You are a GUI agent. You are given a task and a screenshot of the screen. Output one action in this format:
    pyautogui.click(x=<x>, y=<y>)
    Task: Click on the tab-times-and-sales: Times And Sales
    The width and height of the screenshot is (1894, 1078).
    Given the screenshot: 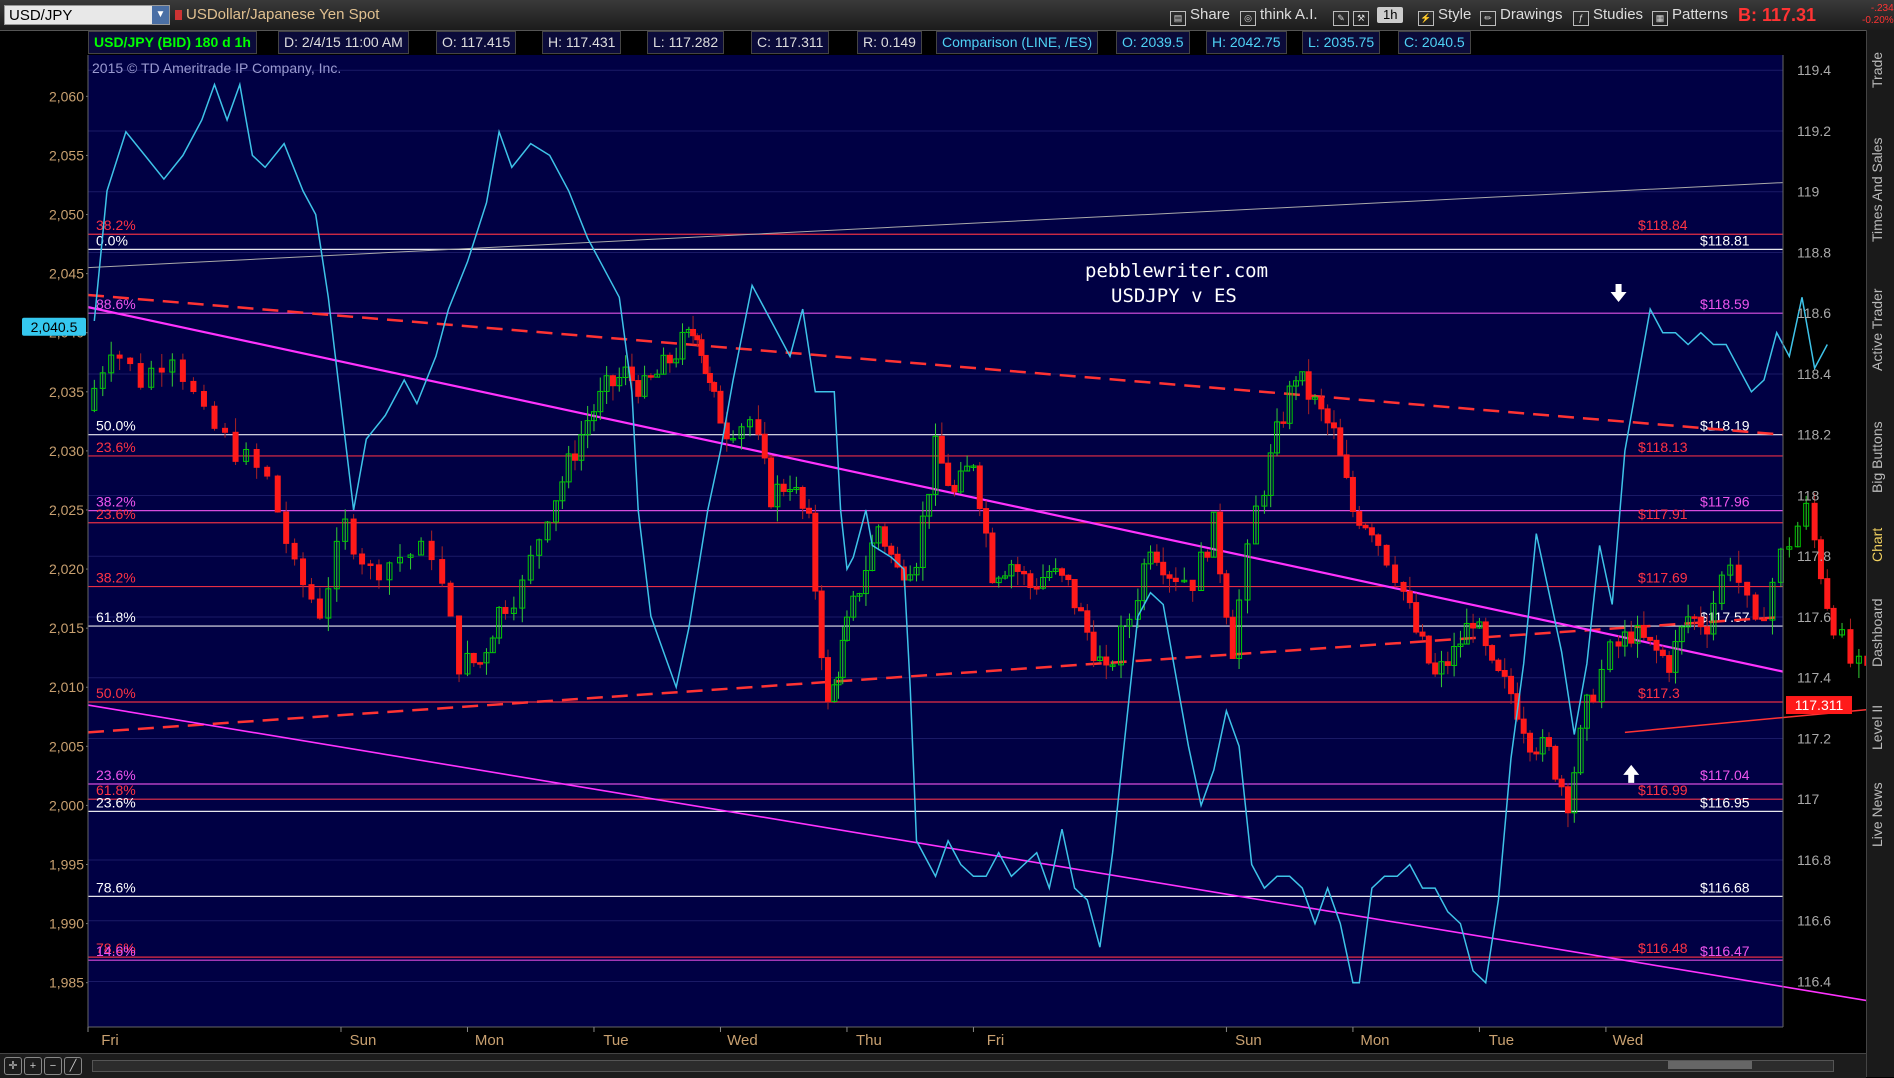 What is the action you would take?
    pyautogui.click(x=1881, y=190)
    